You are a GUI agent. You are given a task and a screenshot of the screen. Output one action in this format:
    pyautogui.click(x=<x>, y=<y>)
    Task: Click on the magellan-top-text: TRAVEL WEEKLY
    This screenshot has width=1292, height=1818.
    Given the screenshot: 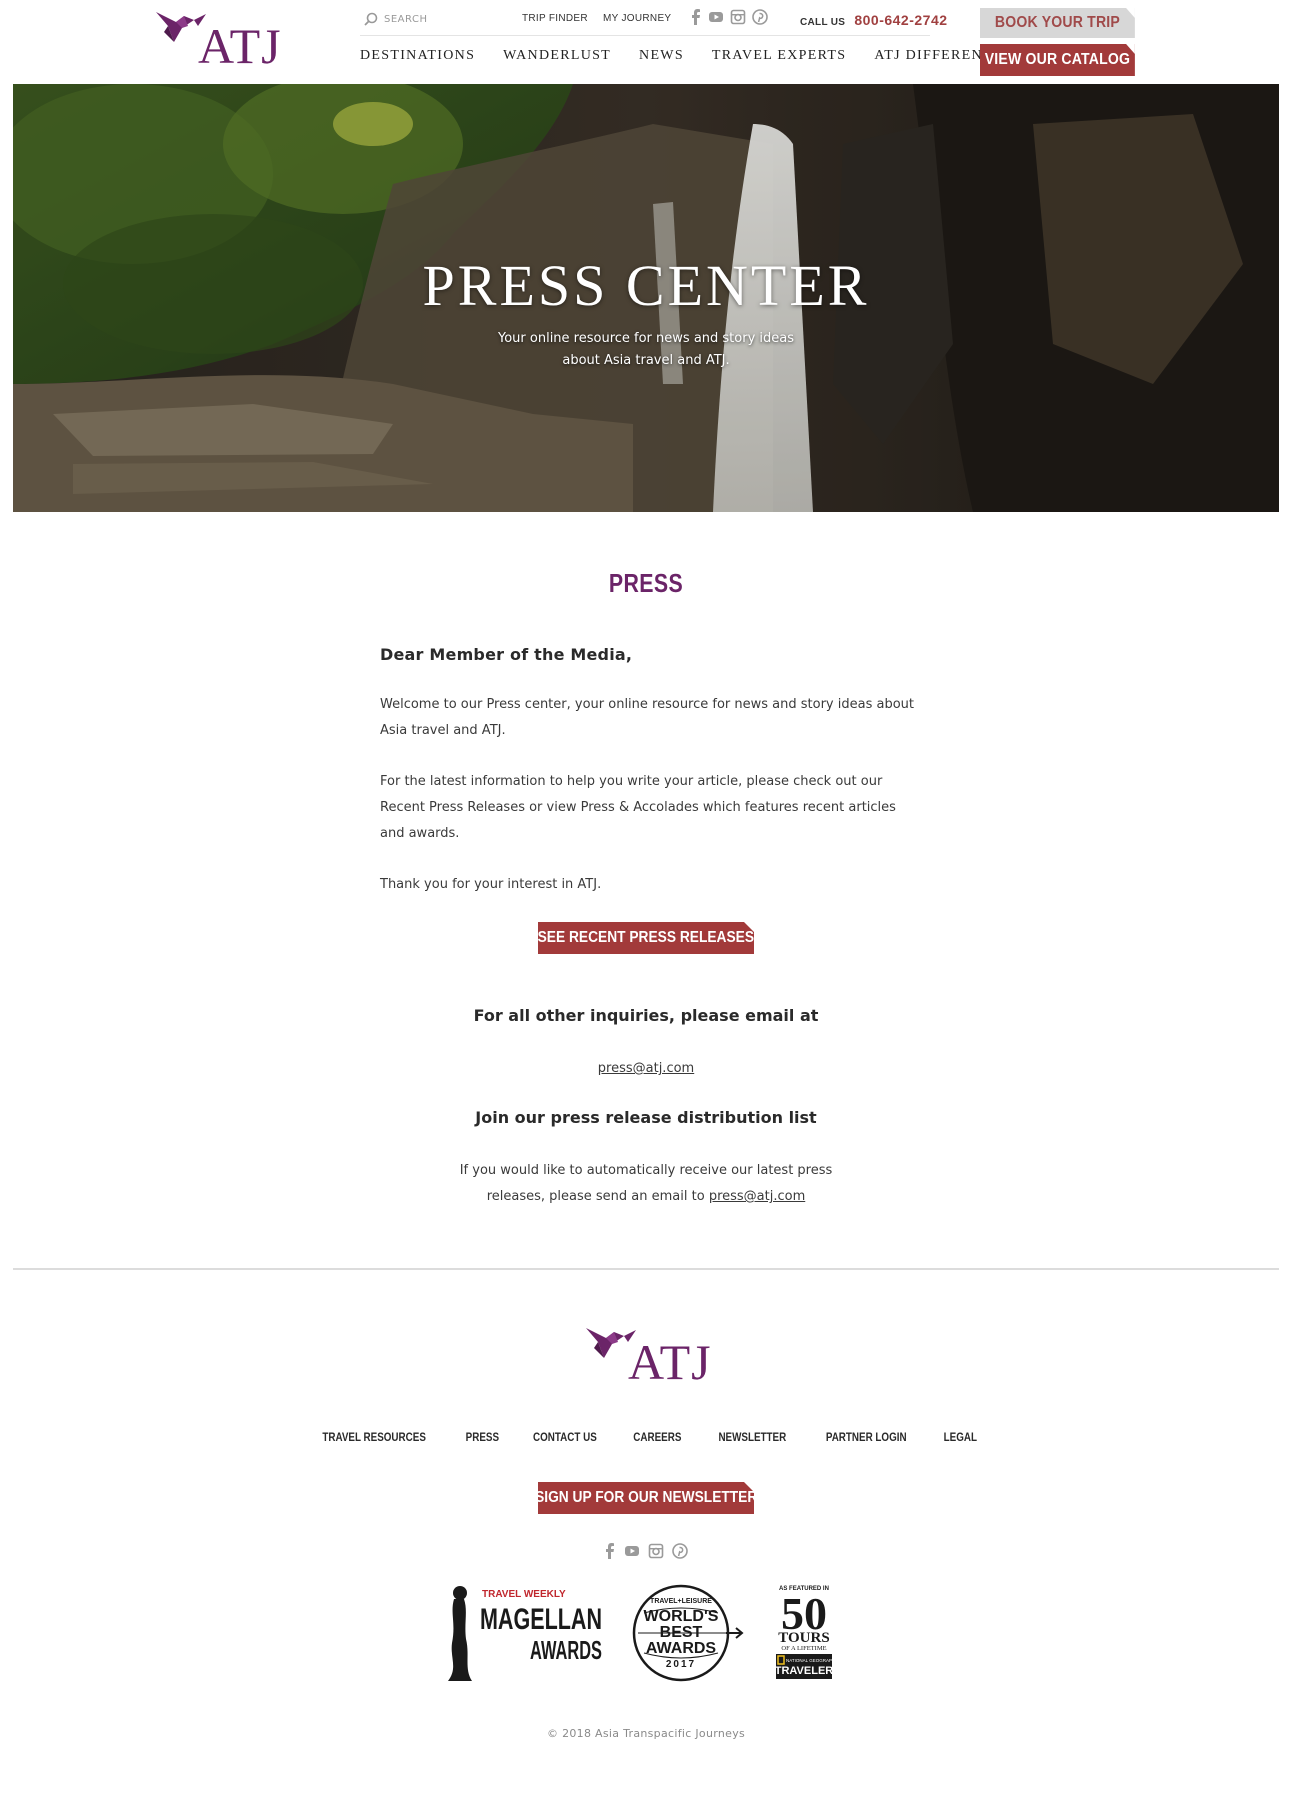 What is the action you would take?
    pyautogui.click(x=524, y=1594)
    